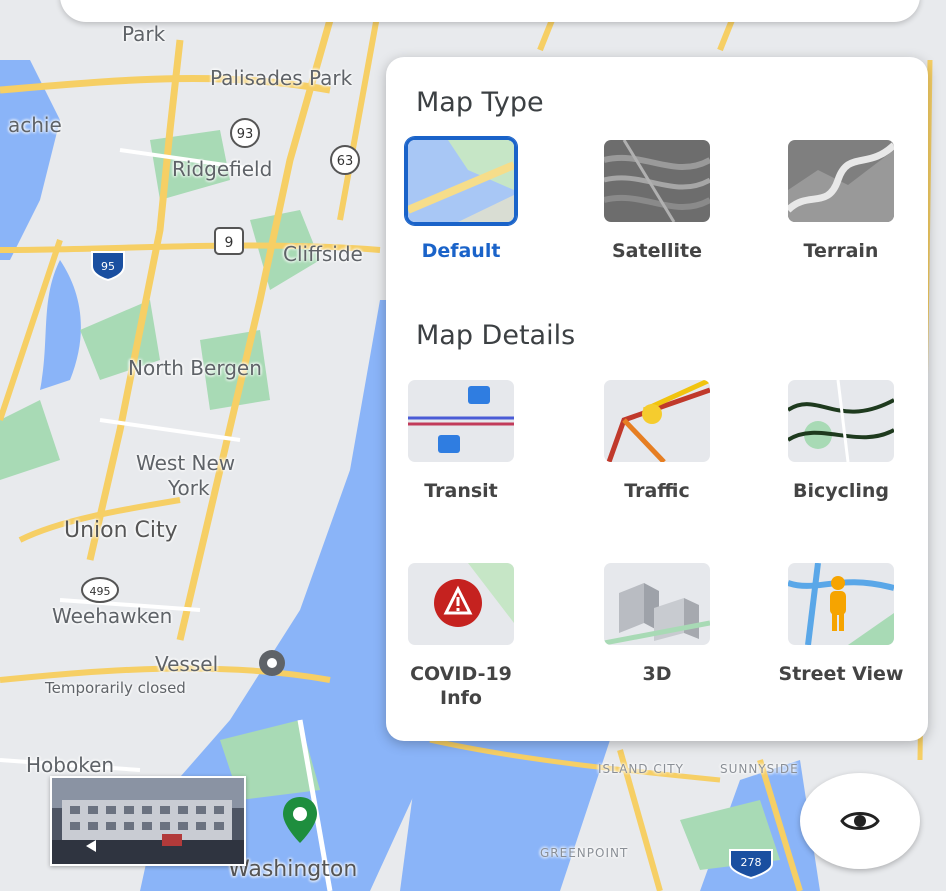  Describe the element at coordinates (657, 181) in the screenshot. I see `satellite-map-icon` at that location.